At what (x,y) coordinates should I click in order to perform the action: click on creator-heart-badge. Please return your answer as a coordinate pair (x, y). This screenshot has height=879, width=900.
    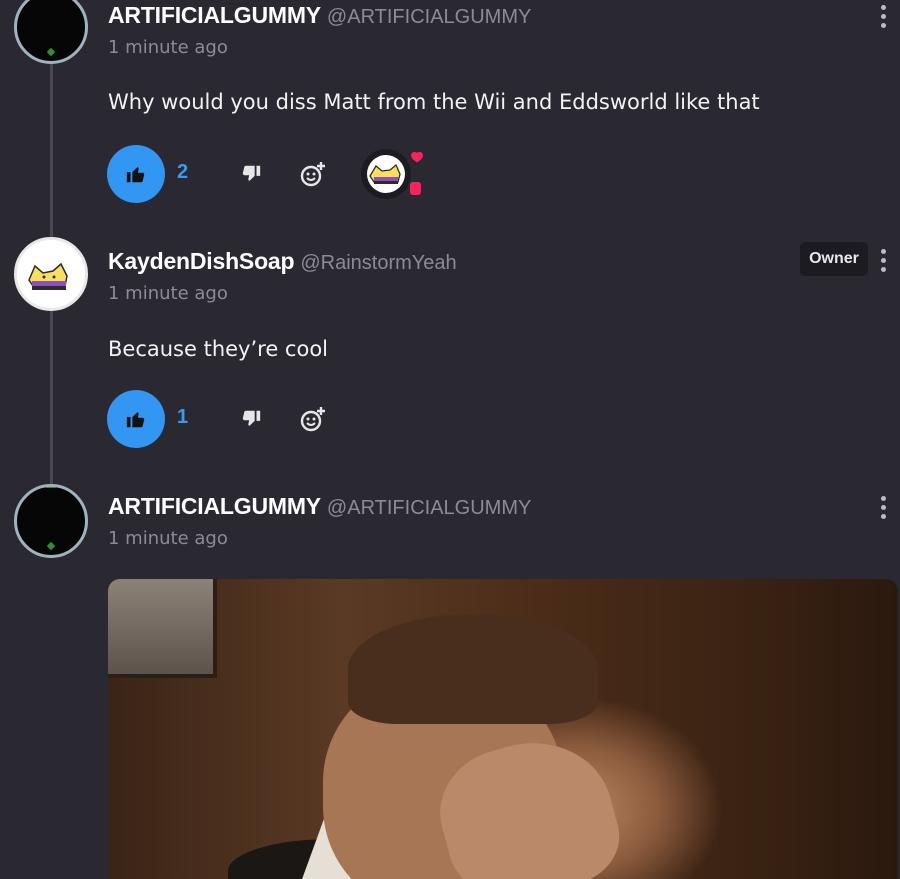
    Looking at the image, I should click on (392, 176).